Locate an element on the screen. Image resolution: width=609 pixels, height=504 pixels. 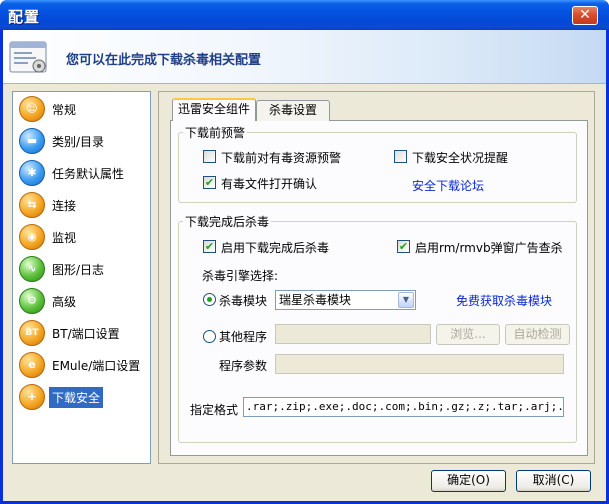
free-module-link: 免费获取杀毒模块 is located at coordinates (504, 300).